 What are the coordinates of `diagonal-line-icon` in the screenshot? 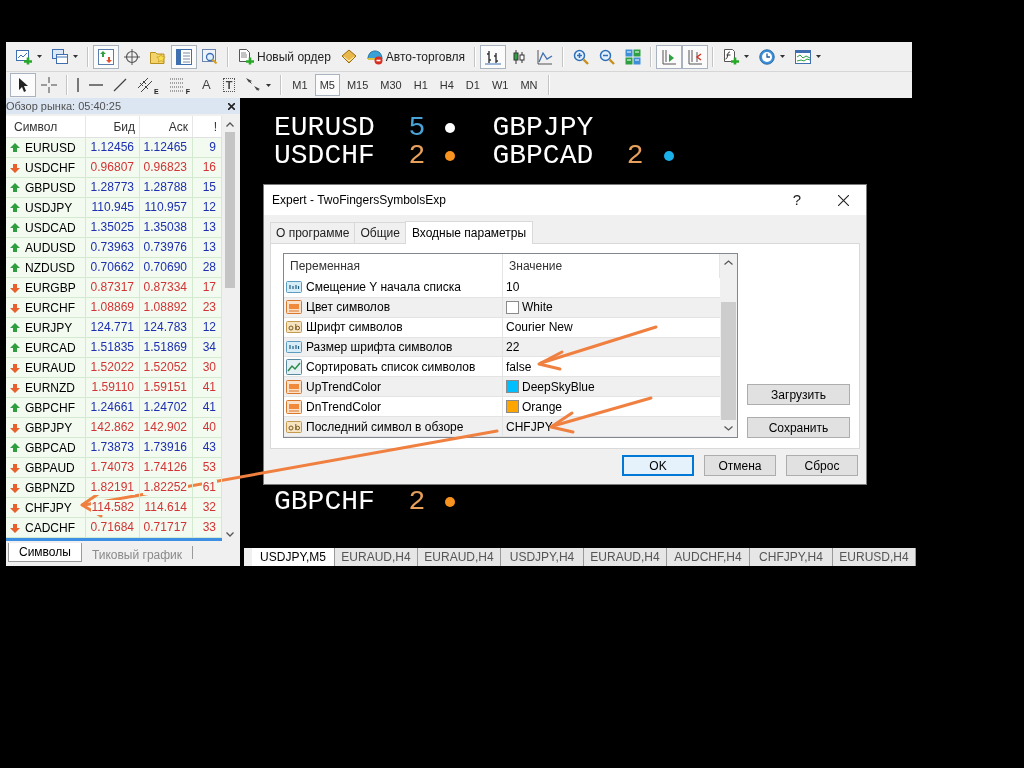 It's located at (120, 85).